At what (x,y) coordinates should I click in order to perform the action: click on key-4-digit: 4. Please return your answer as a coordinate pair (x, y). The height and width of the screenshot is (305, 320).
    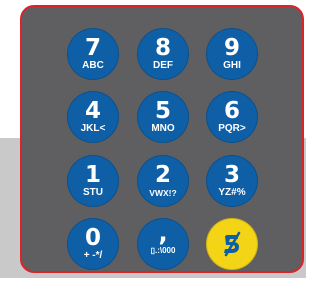
    Looking at the image, I should click on (92, 110).